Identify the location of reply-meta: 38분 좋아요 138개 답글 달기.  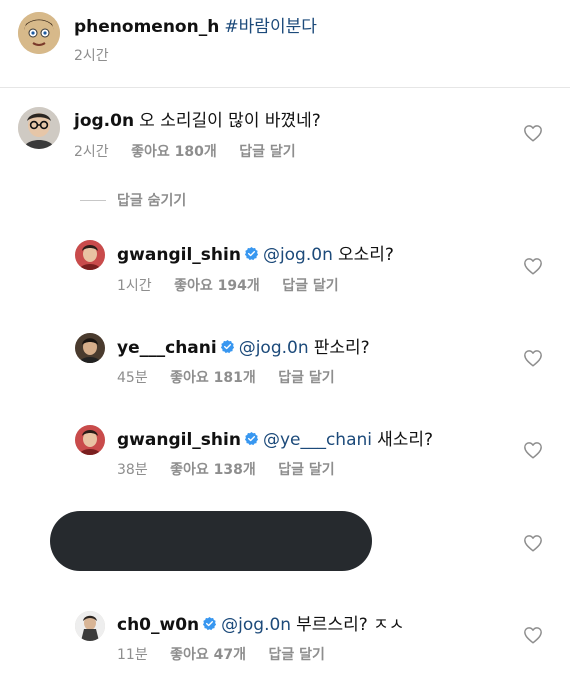
(235, 469).